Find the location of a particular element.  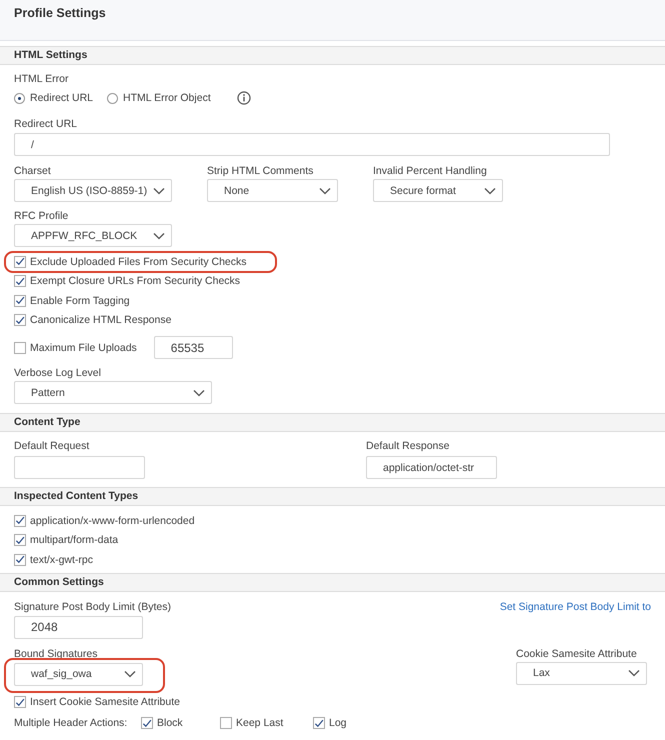

checkbox-label: Exclude Uploaded Files From Security Checks is located at coordinates (138, 261).